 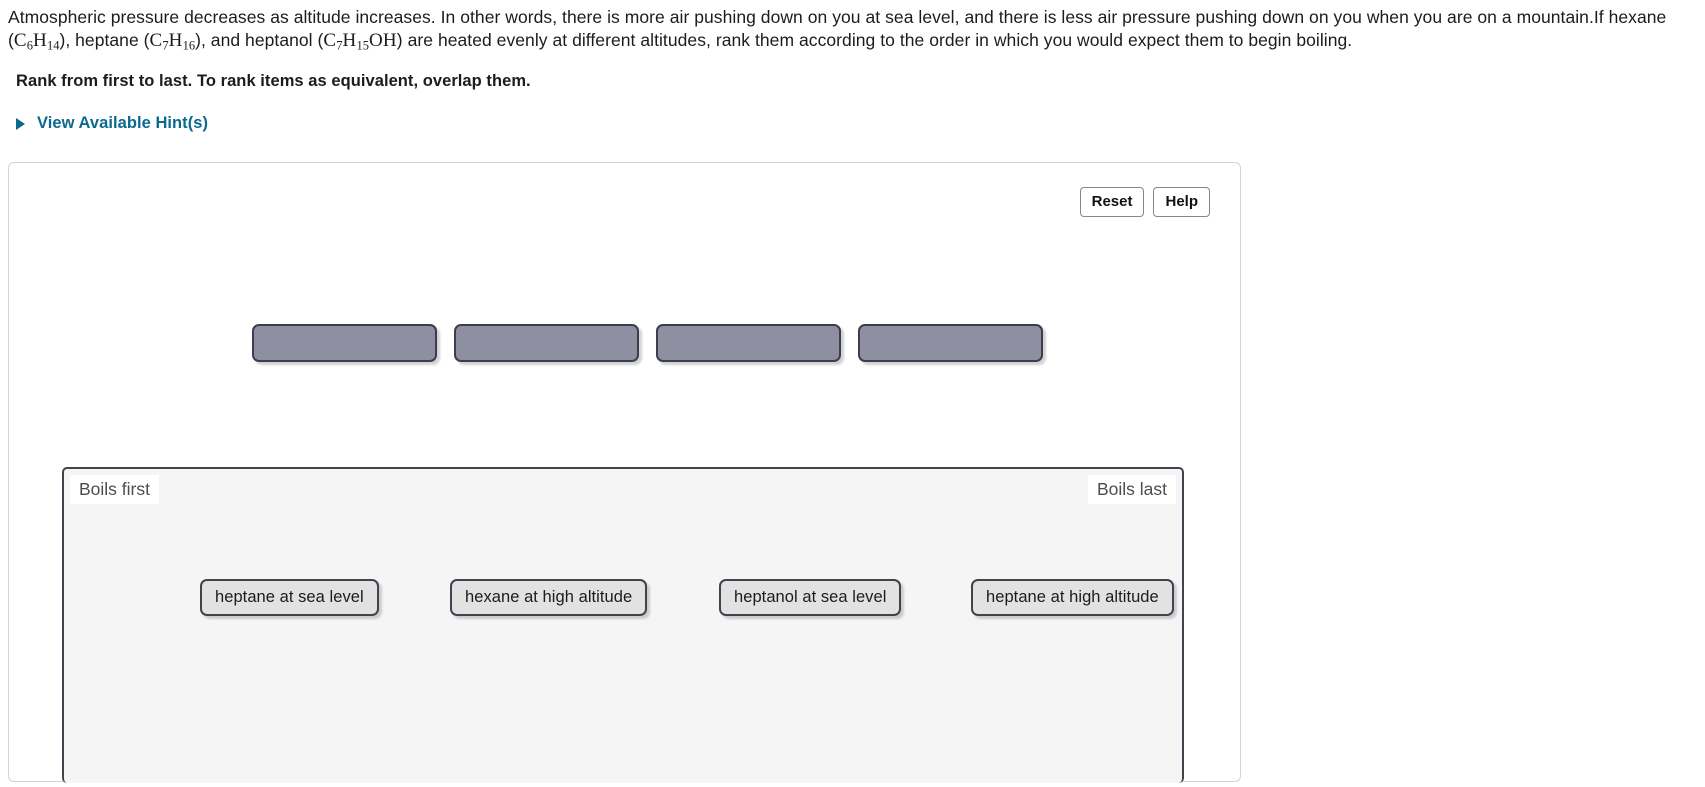 I want to click on formula-heptanol: C7H15OH, so click(x=360, y=41).